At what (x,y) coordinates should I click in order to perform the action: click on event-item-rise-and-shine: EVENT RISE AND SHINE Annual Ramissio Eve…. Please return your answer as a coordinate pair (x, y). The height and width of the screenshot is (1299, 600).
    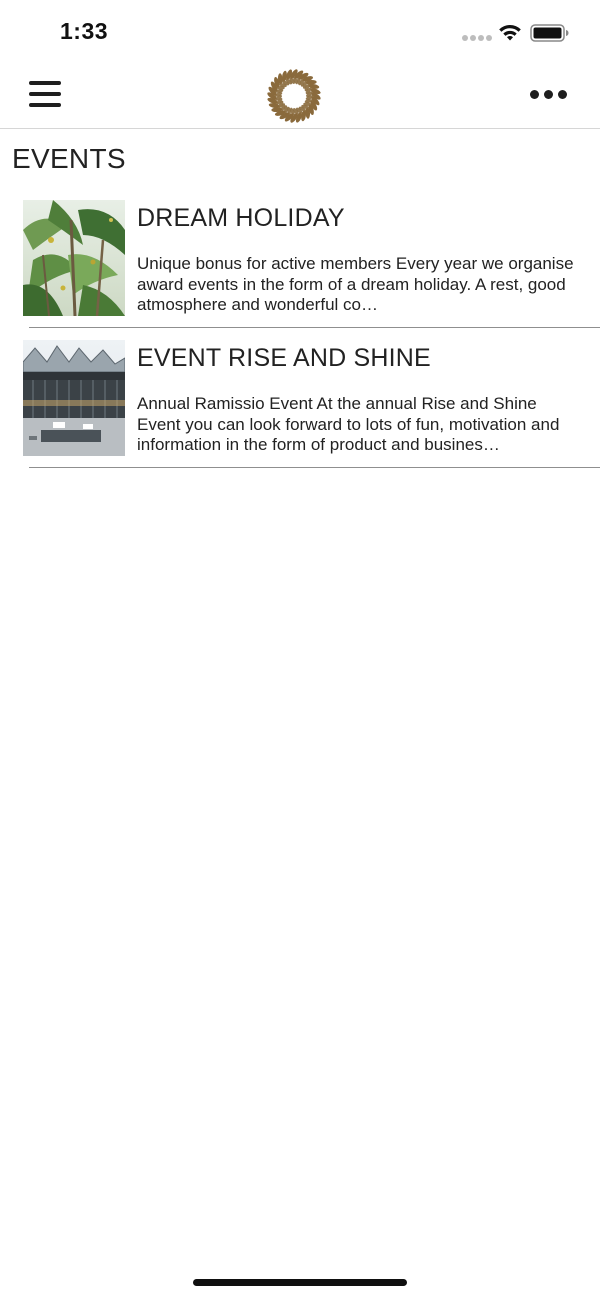
    Looking at the image, I should click on (300, 399).